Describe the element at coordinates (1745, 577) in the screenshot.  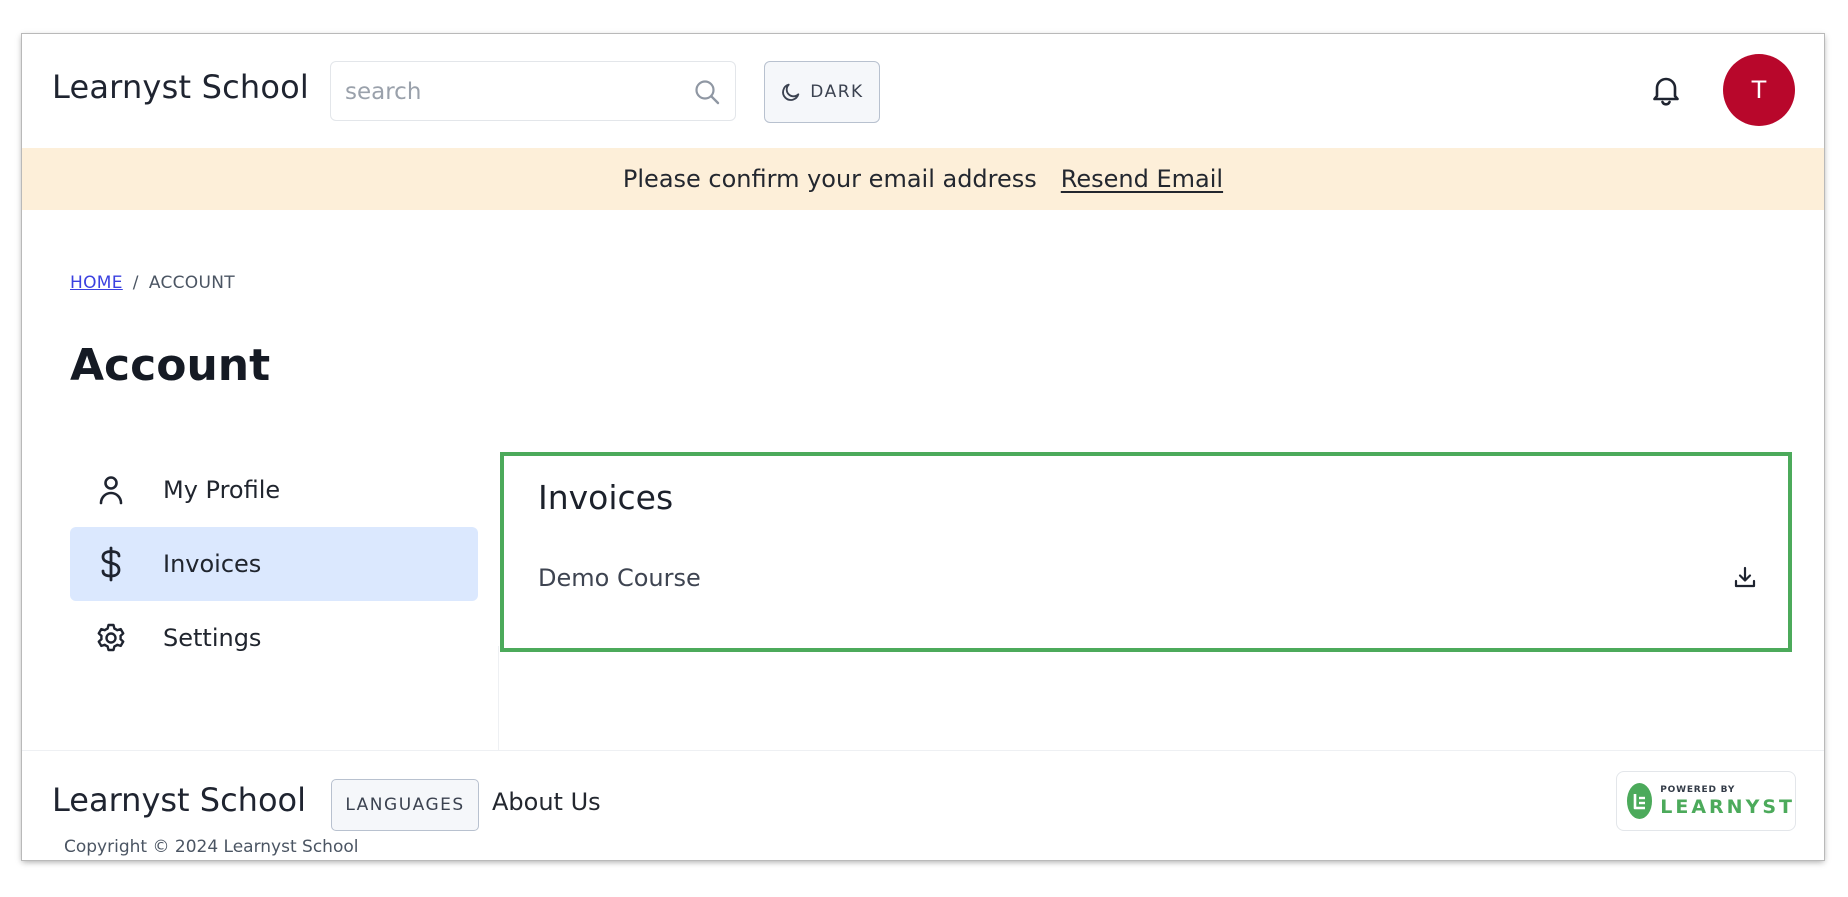
I see `download-icon` at that location.